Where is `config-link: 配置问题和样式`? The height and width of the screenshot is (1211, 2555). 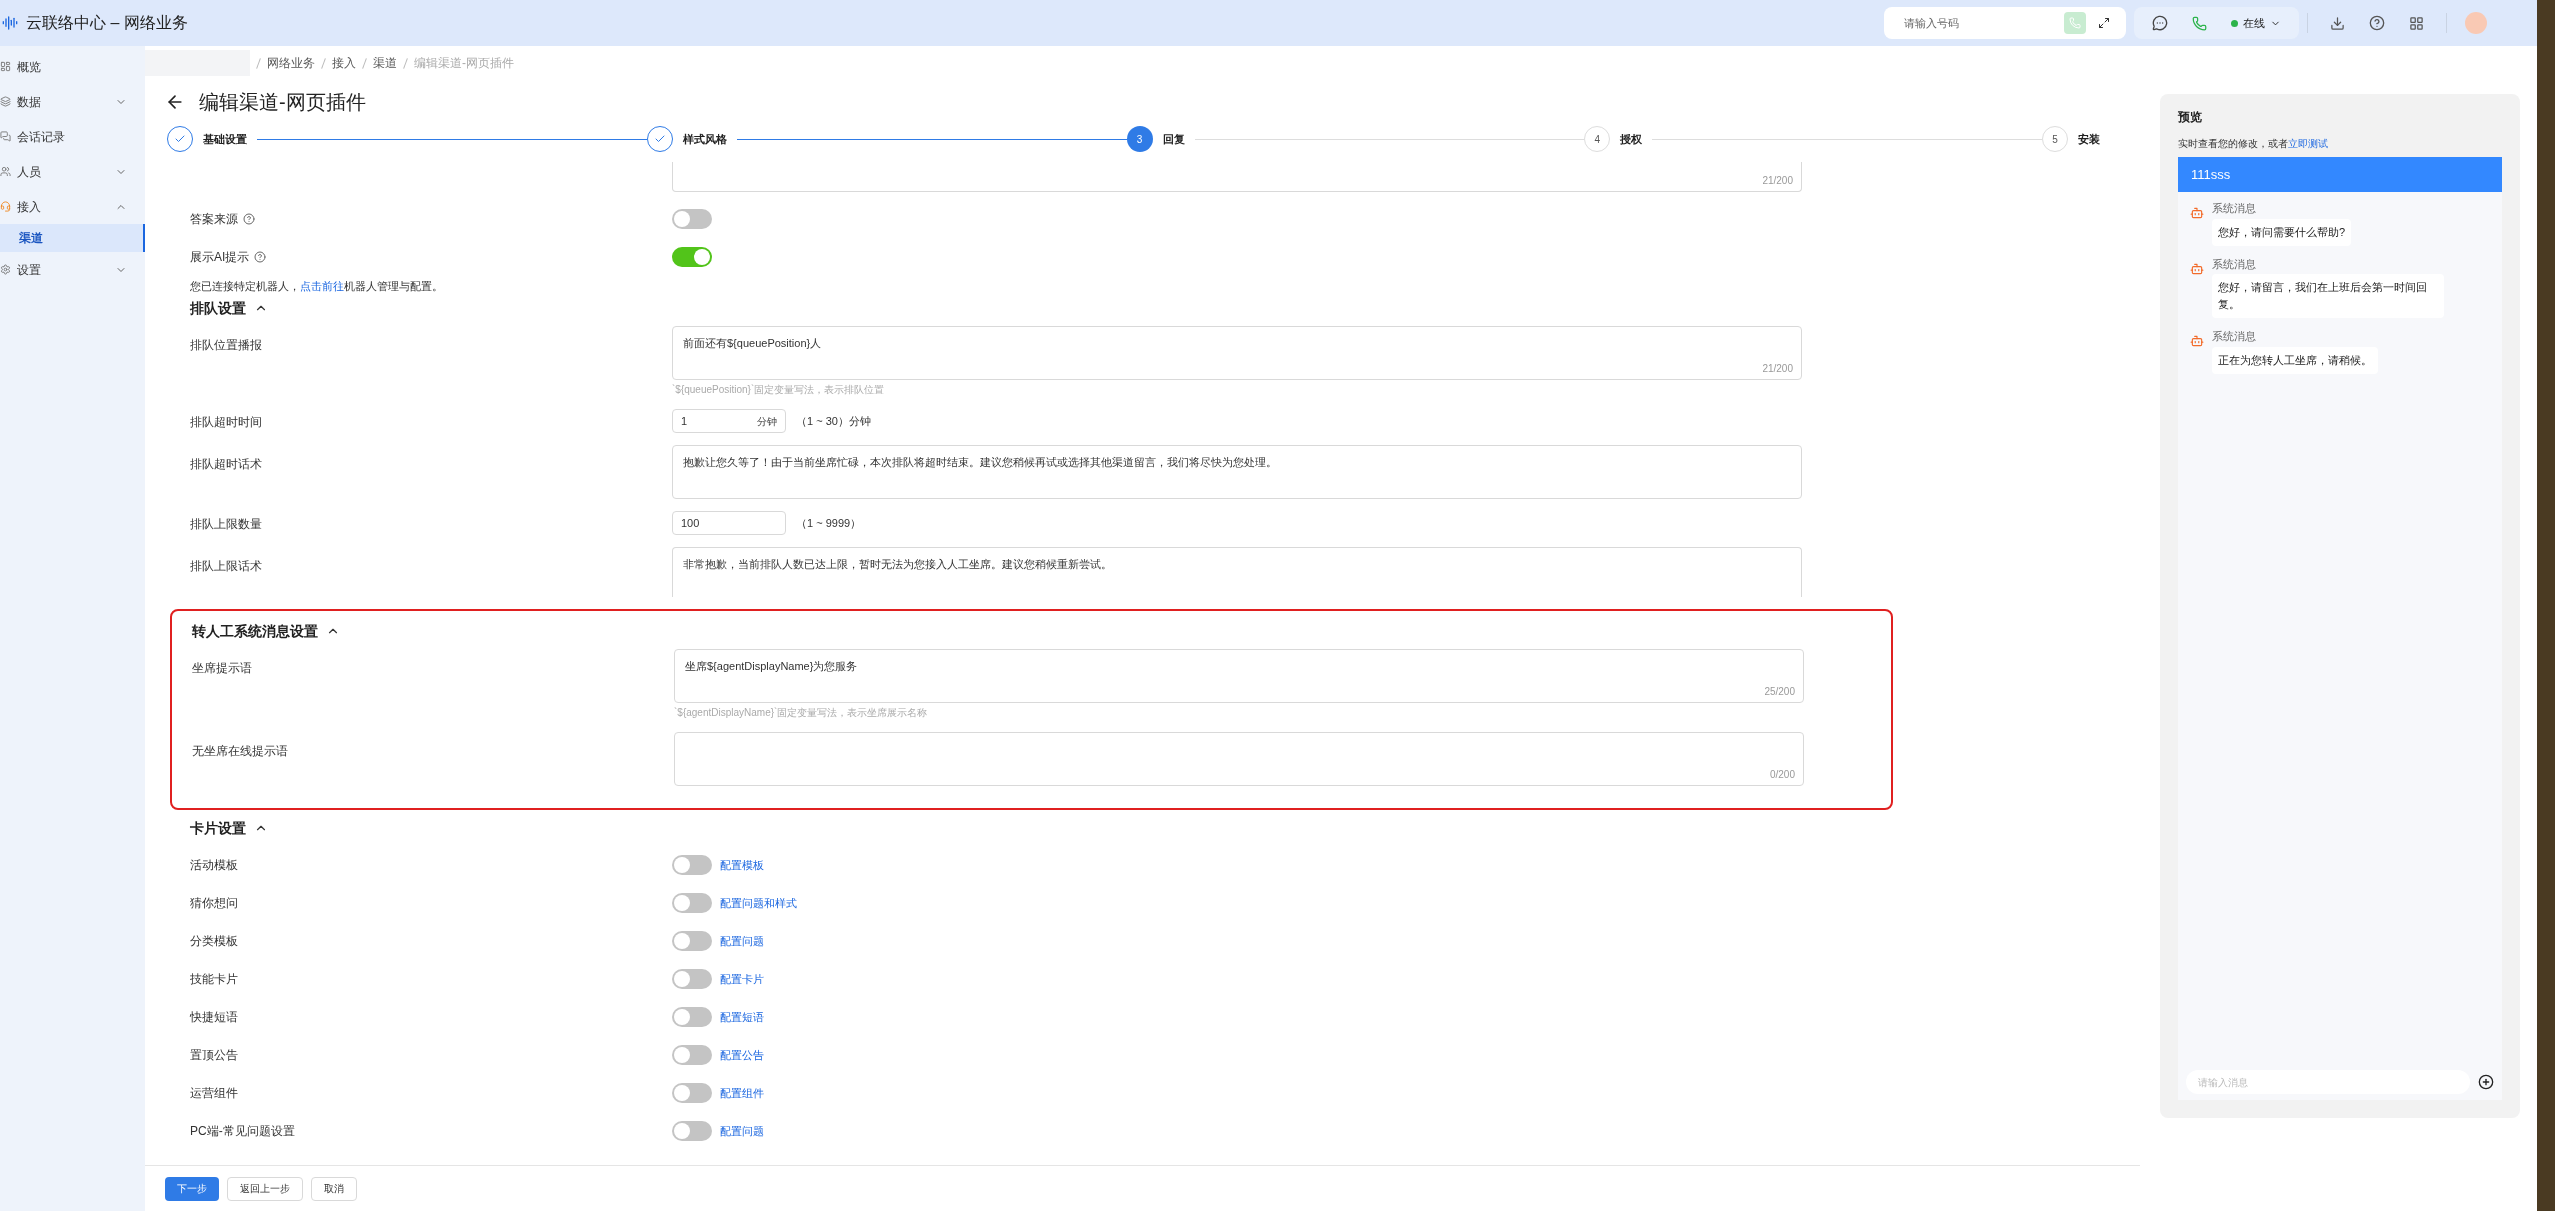
config-link: 配置问题和样式 is located at coordinates (758, 903).